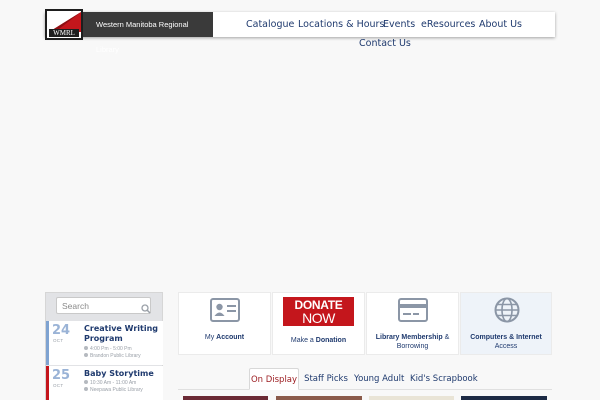  Describe the element at coordinates (399, 24) in the screenshot. I see `nav-events: Events` at that location.